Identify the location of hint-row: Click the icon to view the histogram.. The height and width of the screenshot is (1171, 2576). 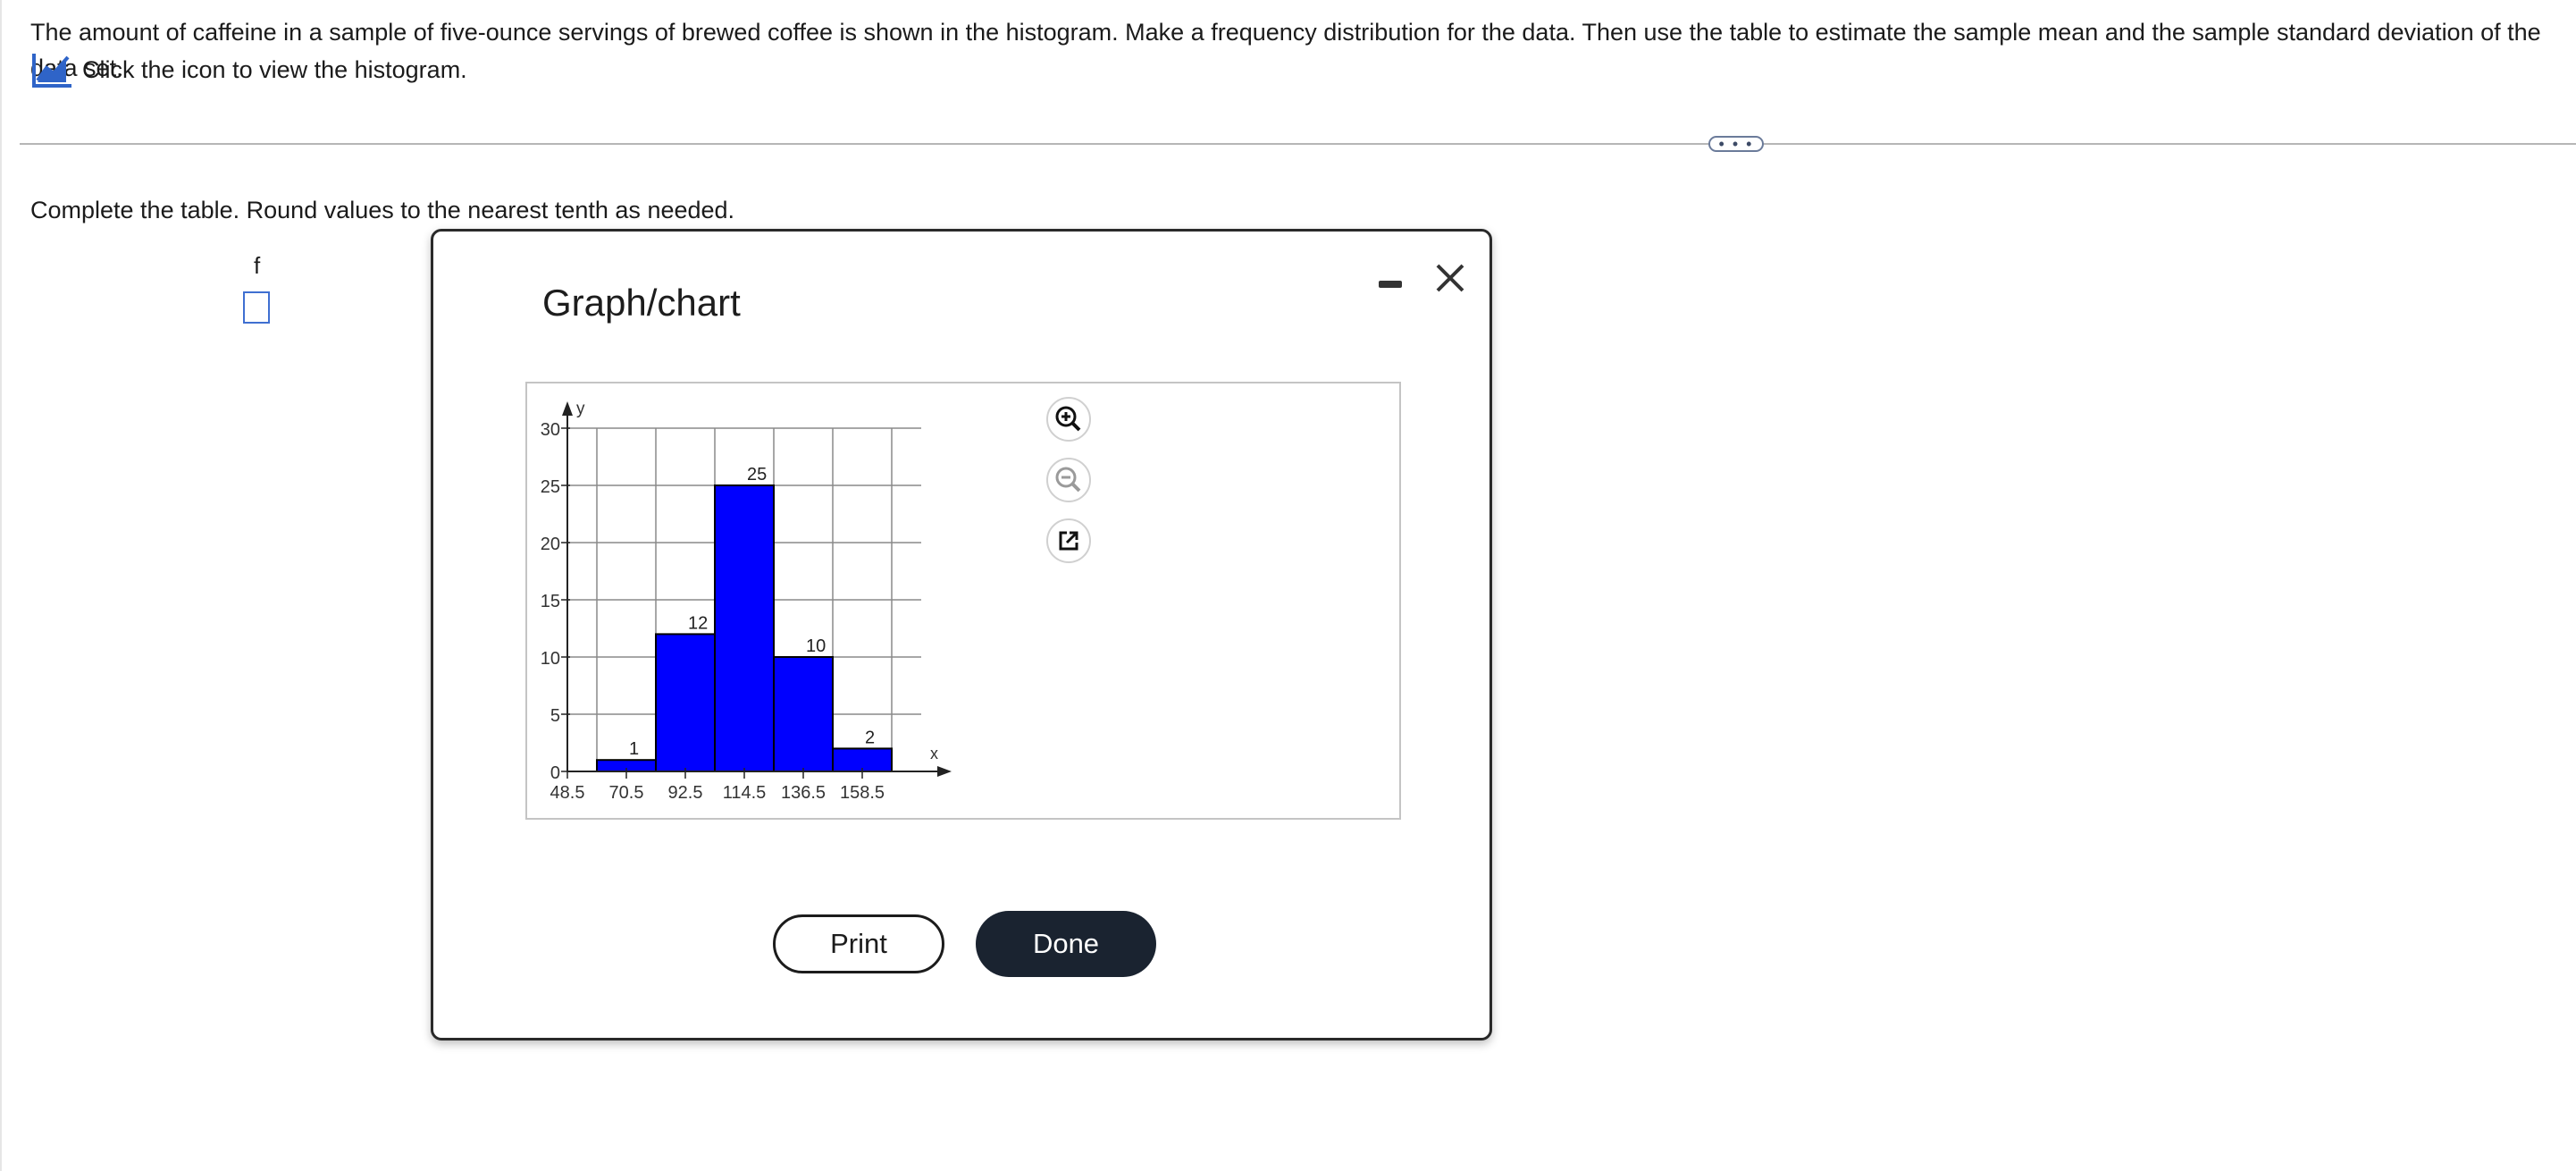
(248, 69).